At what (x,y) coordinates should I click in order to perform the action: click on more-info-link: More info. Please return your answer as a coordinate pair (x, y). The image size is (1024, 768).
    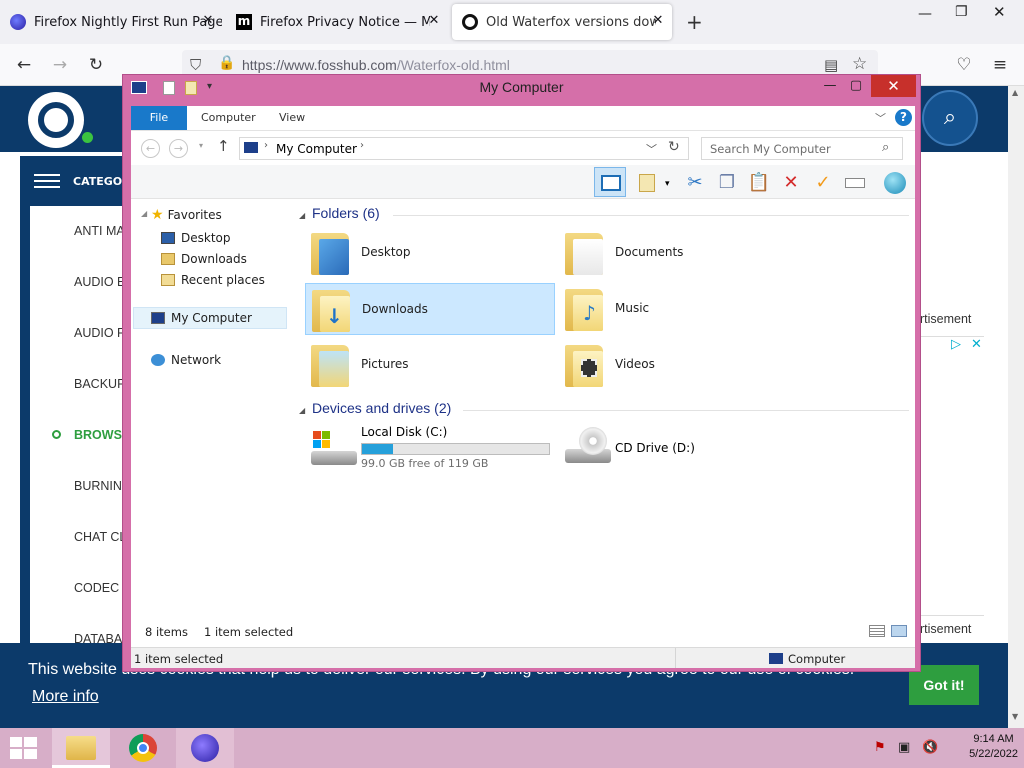
    Looking at the image, I should click on (65, 697).